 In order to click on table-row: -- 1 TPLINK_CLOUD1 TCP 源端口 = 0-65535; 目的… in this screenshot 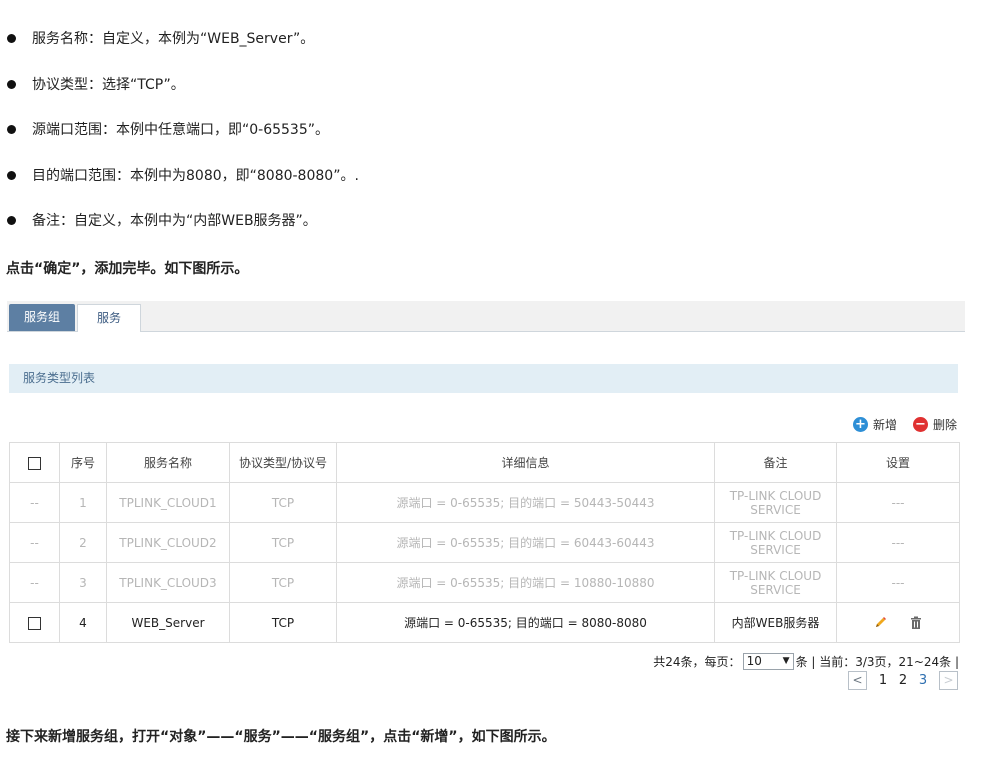, I will do `click(484, 502)`.